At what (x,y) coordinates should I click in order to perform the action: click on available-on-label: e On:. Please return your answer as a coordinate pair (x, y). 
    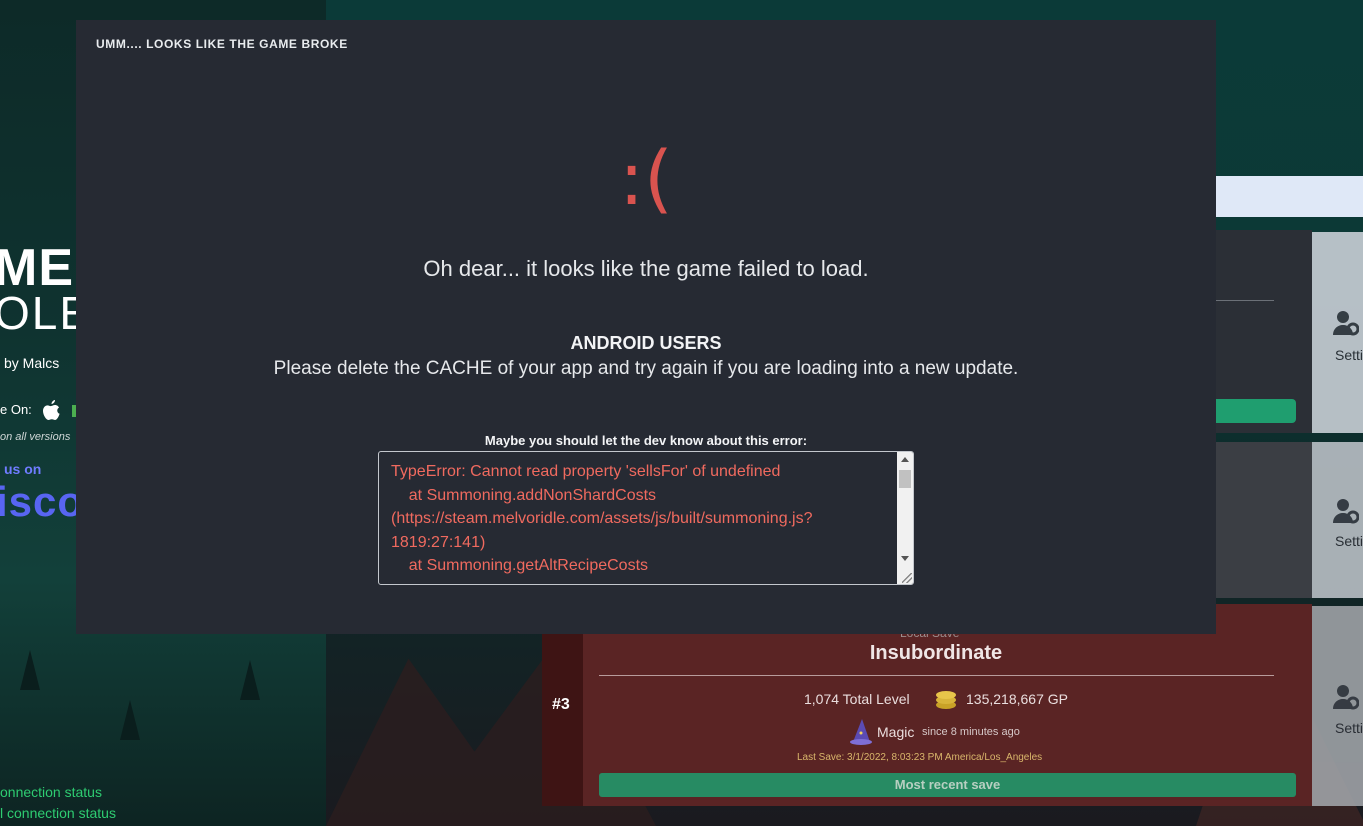
    Looking at the image, I should click on (16, 409).